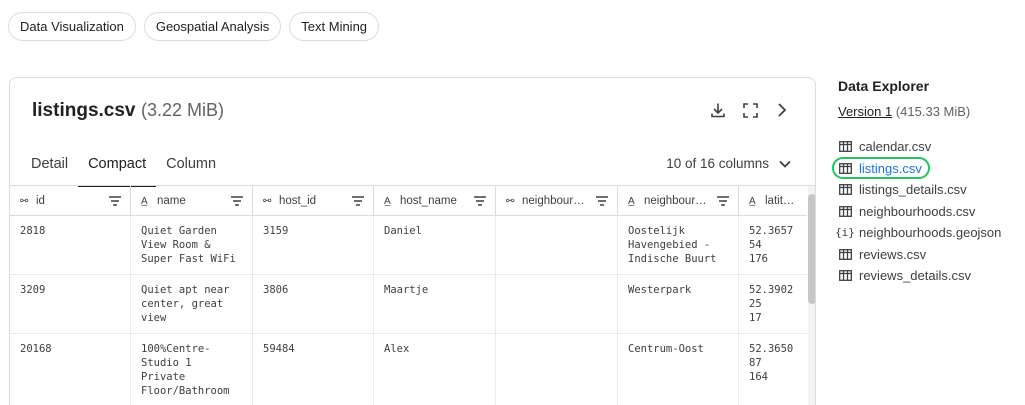  I want to click on selection-highlight, so click(881, 167).